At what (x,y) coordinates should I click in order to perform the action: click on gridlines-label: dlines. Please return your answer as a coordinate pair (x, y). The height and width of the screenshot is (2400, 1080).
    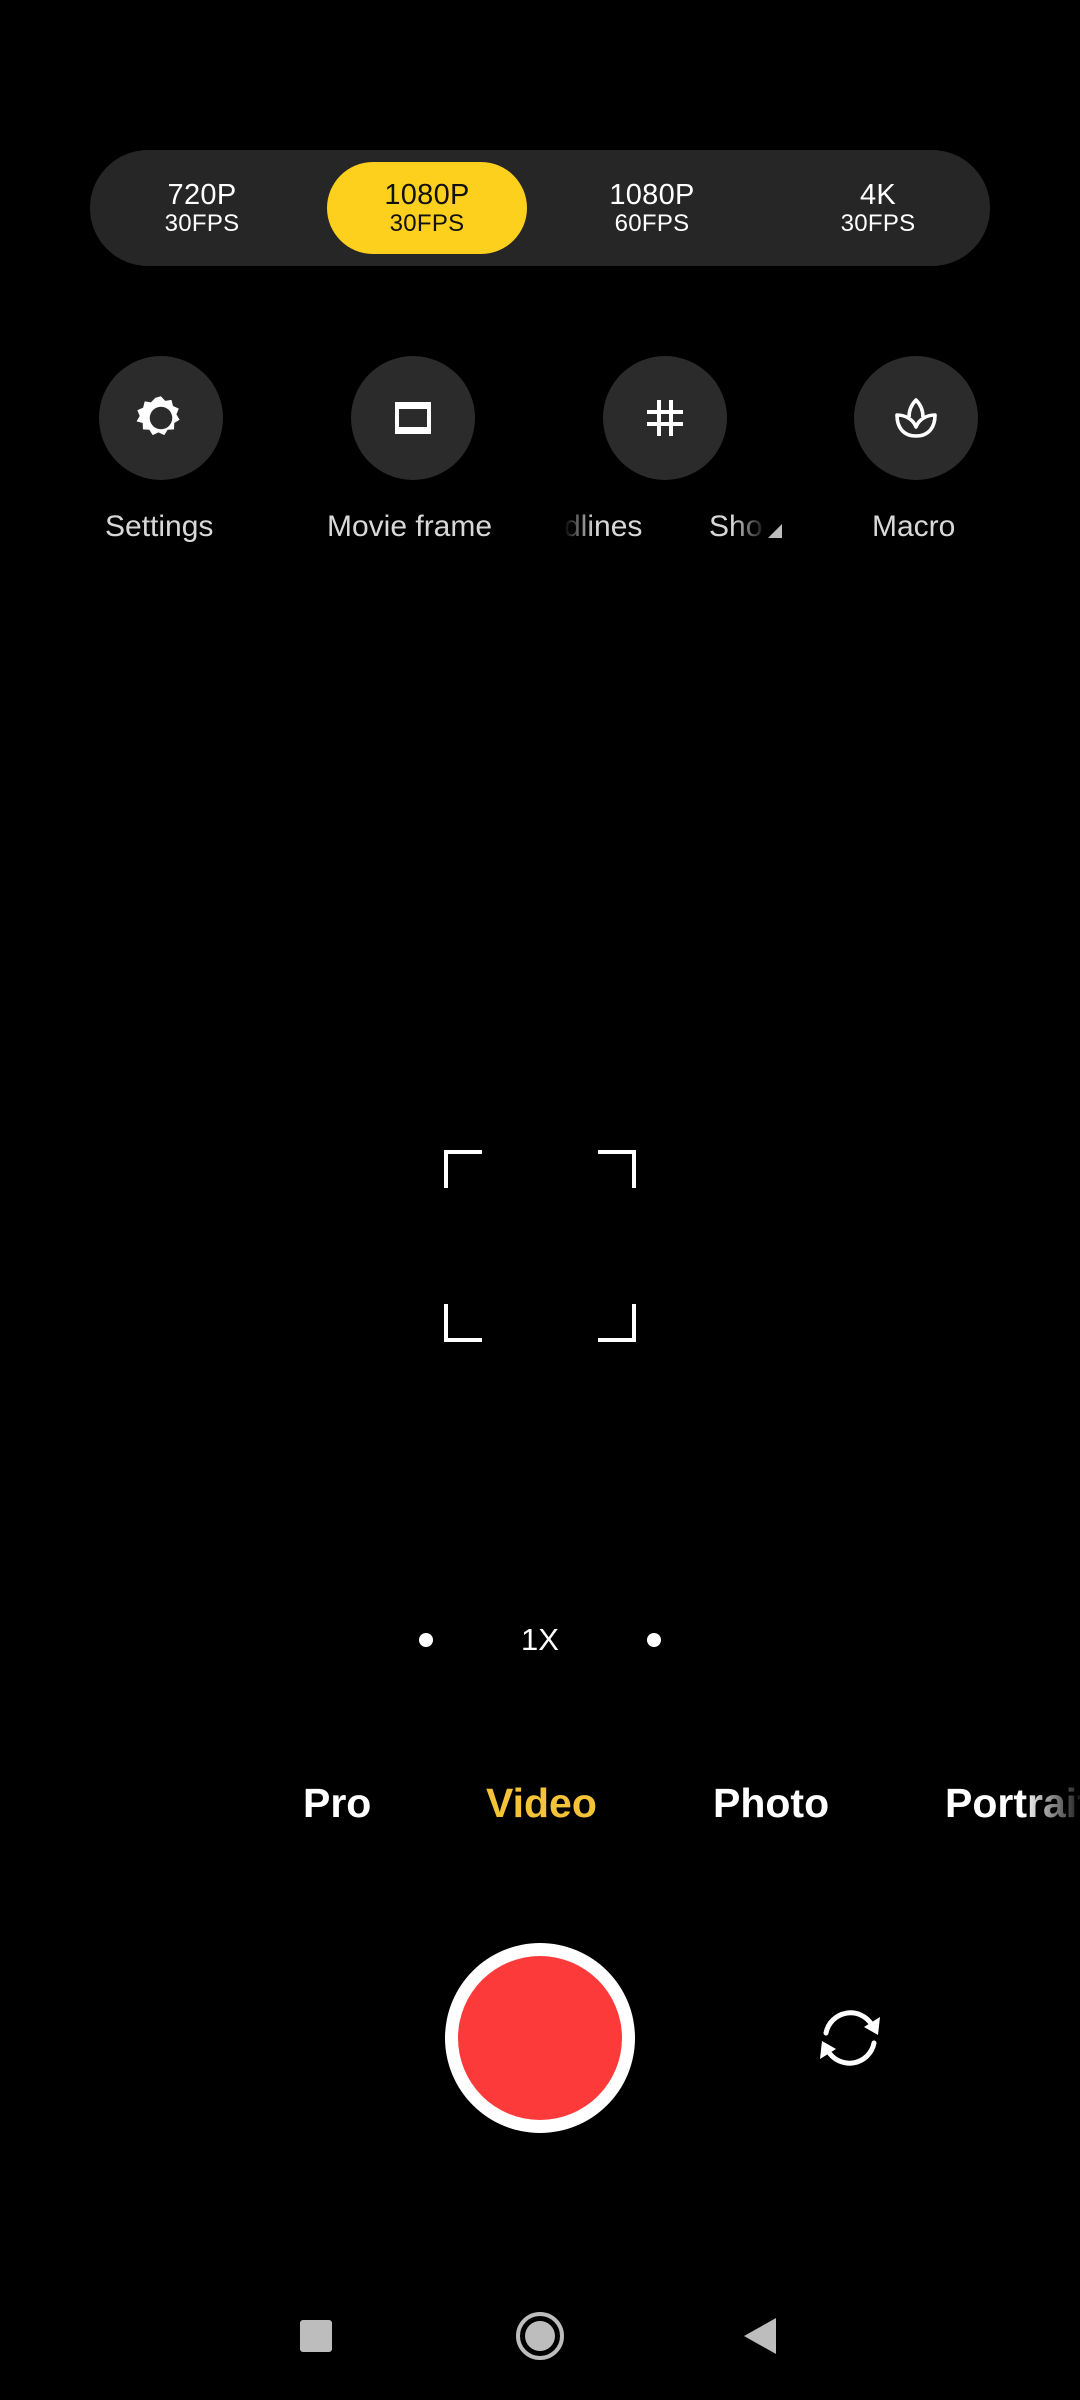
    Looking at the image, I should click on (603, 526).